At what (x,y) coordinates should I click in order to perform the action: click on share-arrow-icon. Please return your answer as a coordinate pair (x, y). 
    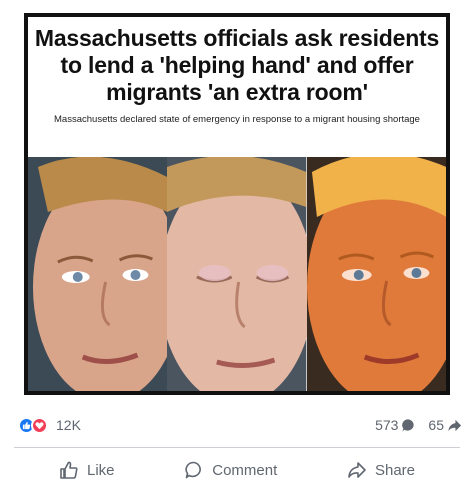
    Looking at the image, I should click on (454, 425).